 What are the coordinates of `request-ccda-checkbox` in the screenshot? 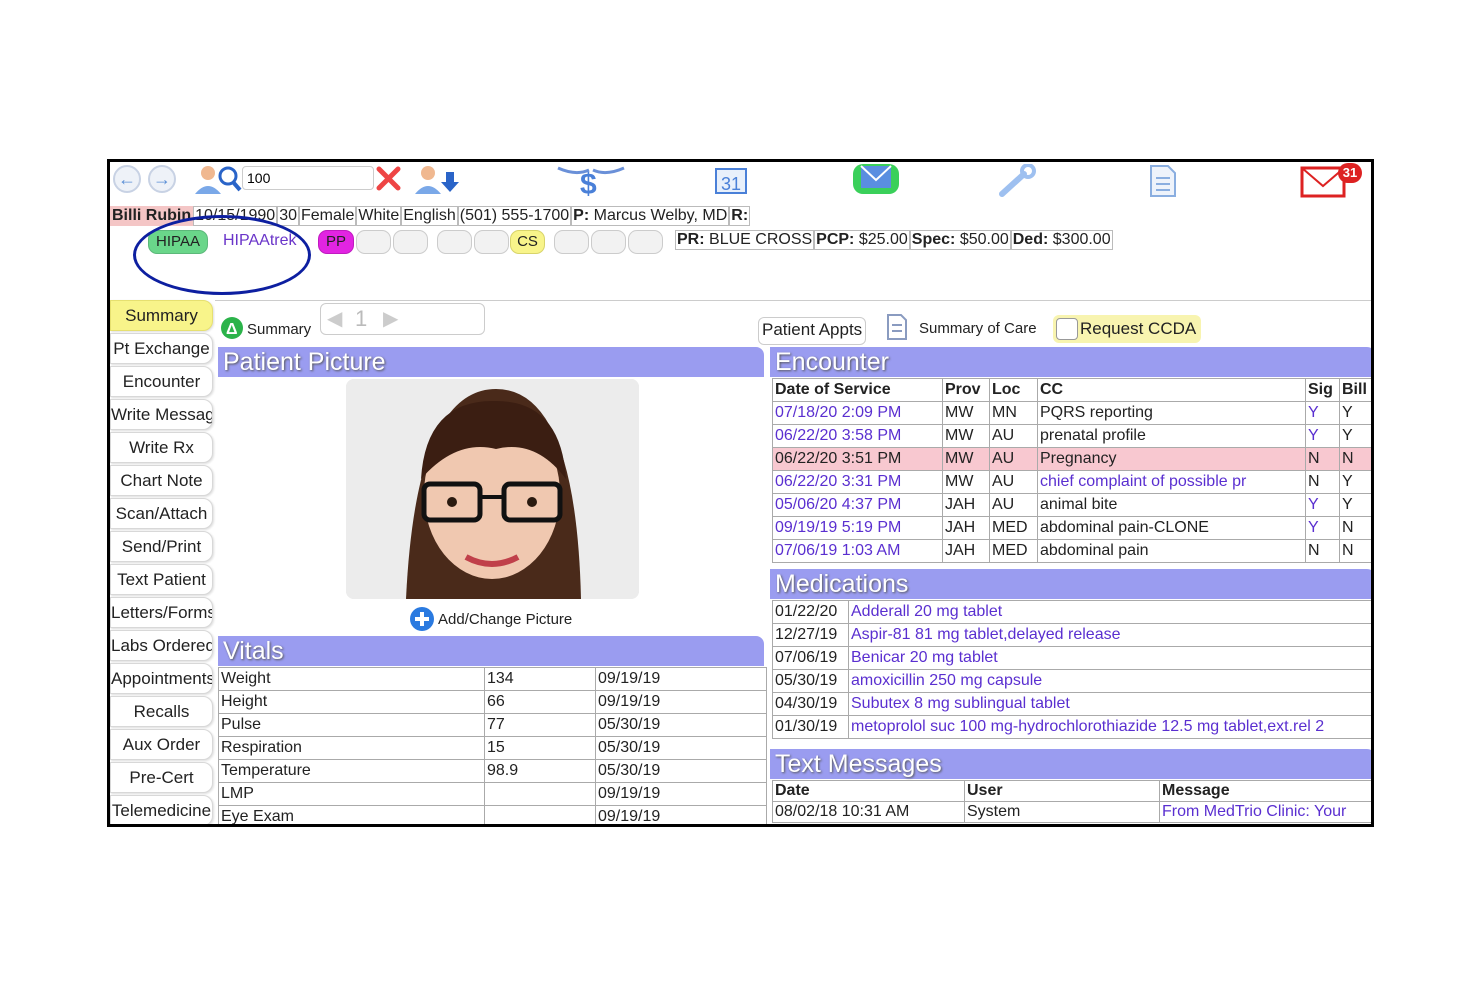 It's located at (1067, 329).